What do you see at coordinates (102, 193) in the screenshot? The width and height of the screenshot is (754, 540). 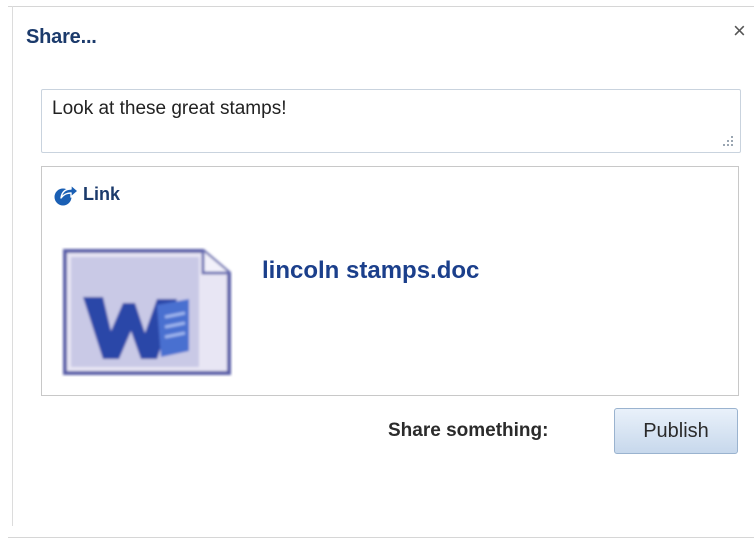 I see `link-label: Link` at bounding box center [102, 193].